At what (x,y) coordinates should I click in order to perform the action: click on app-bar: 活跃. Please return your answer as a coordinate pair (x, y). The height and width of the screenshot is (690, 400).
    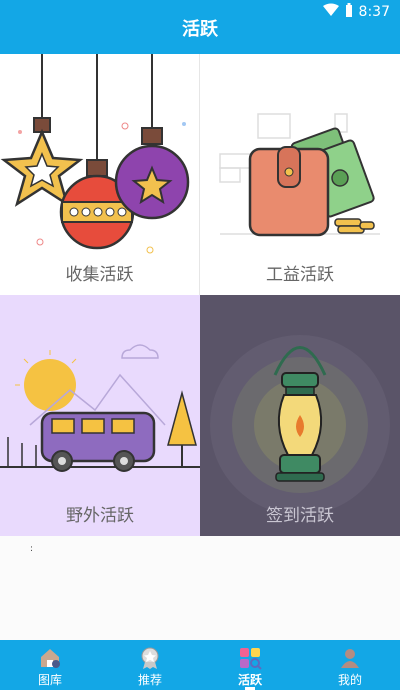
    Looking at the image, I should click on (200, 36).